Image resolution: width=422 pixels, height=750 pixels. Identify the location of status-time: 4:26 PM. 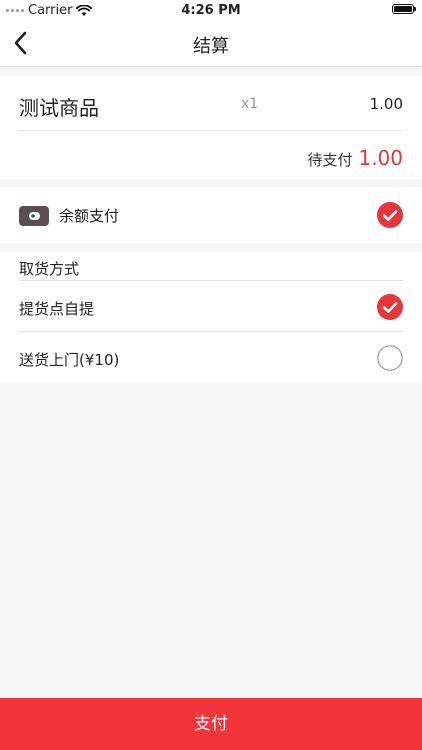
(211, 10).